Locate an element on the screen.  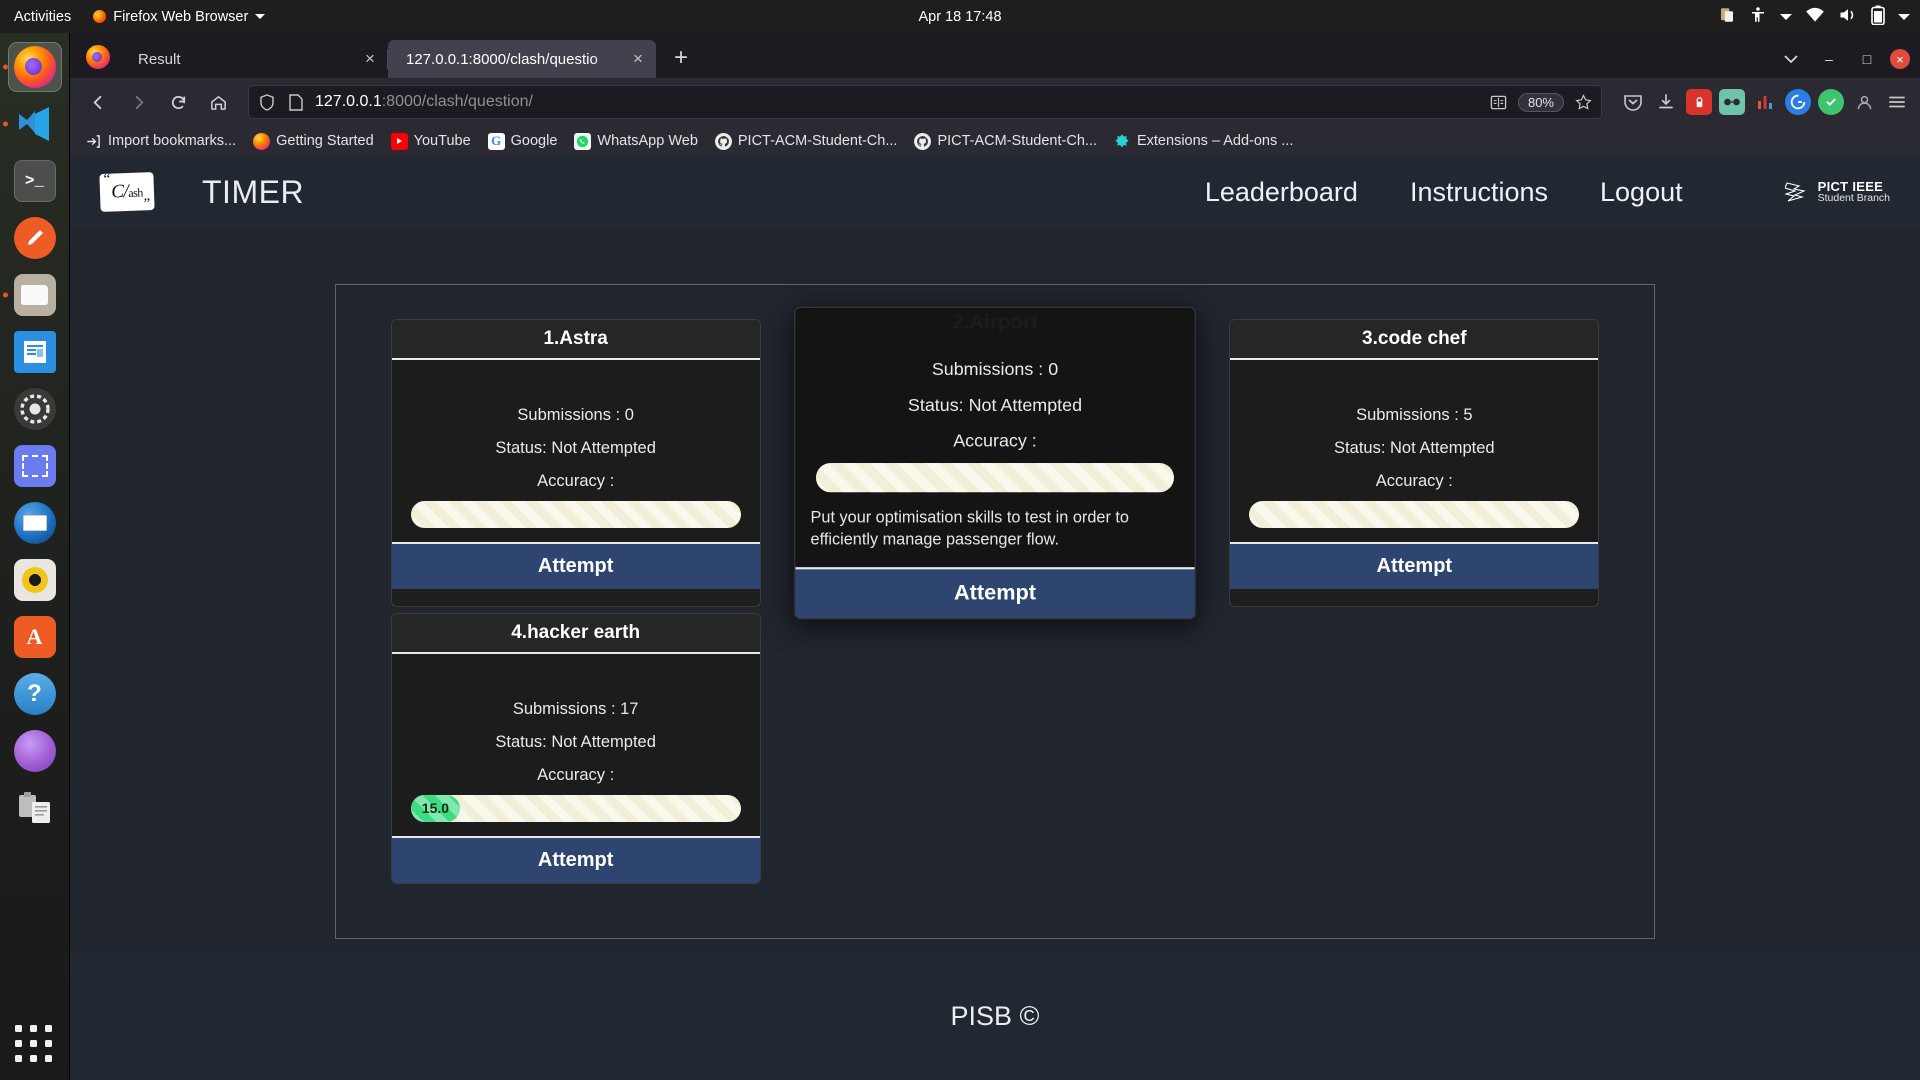
browser-tab-question: 127.0.0.1:8000/clash/questio × is located at coordinates (522, 59).